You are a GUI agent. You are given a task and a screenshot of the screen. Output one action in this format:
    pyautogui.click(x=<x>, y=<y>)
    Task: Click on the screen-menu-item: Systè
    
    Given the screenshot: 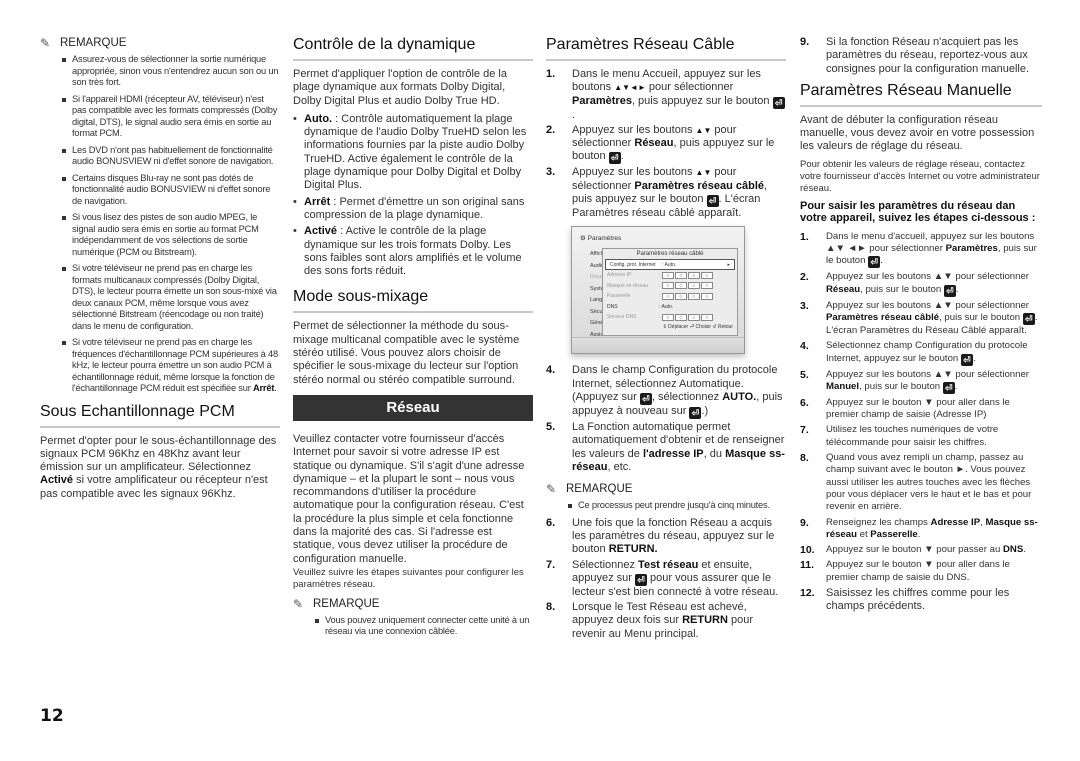 What is the action you would take?
    pyautogui.click(x=596, y=288)
    